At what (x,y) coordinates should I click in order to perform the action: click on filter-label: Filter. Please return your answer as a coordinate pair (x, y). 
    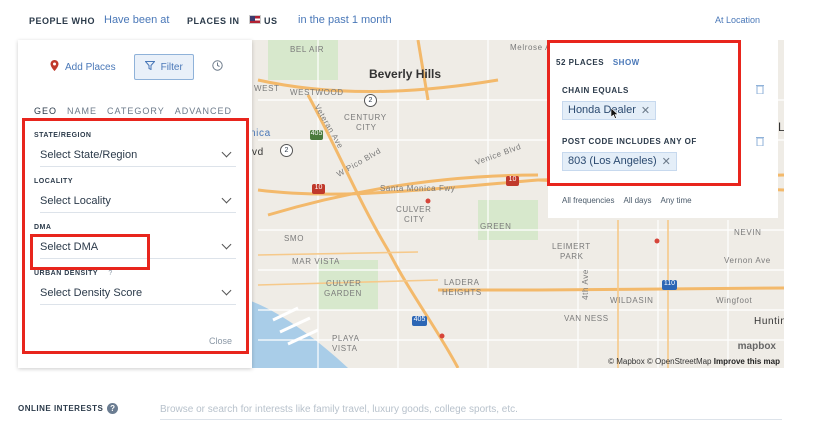
    Looking at the image, I should click on (171, 67).